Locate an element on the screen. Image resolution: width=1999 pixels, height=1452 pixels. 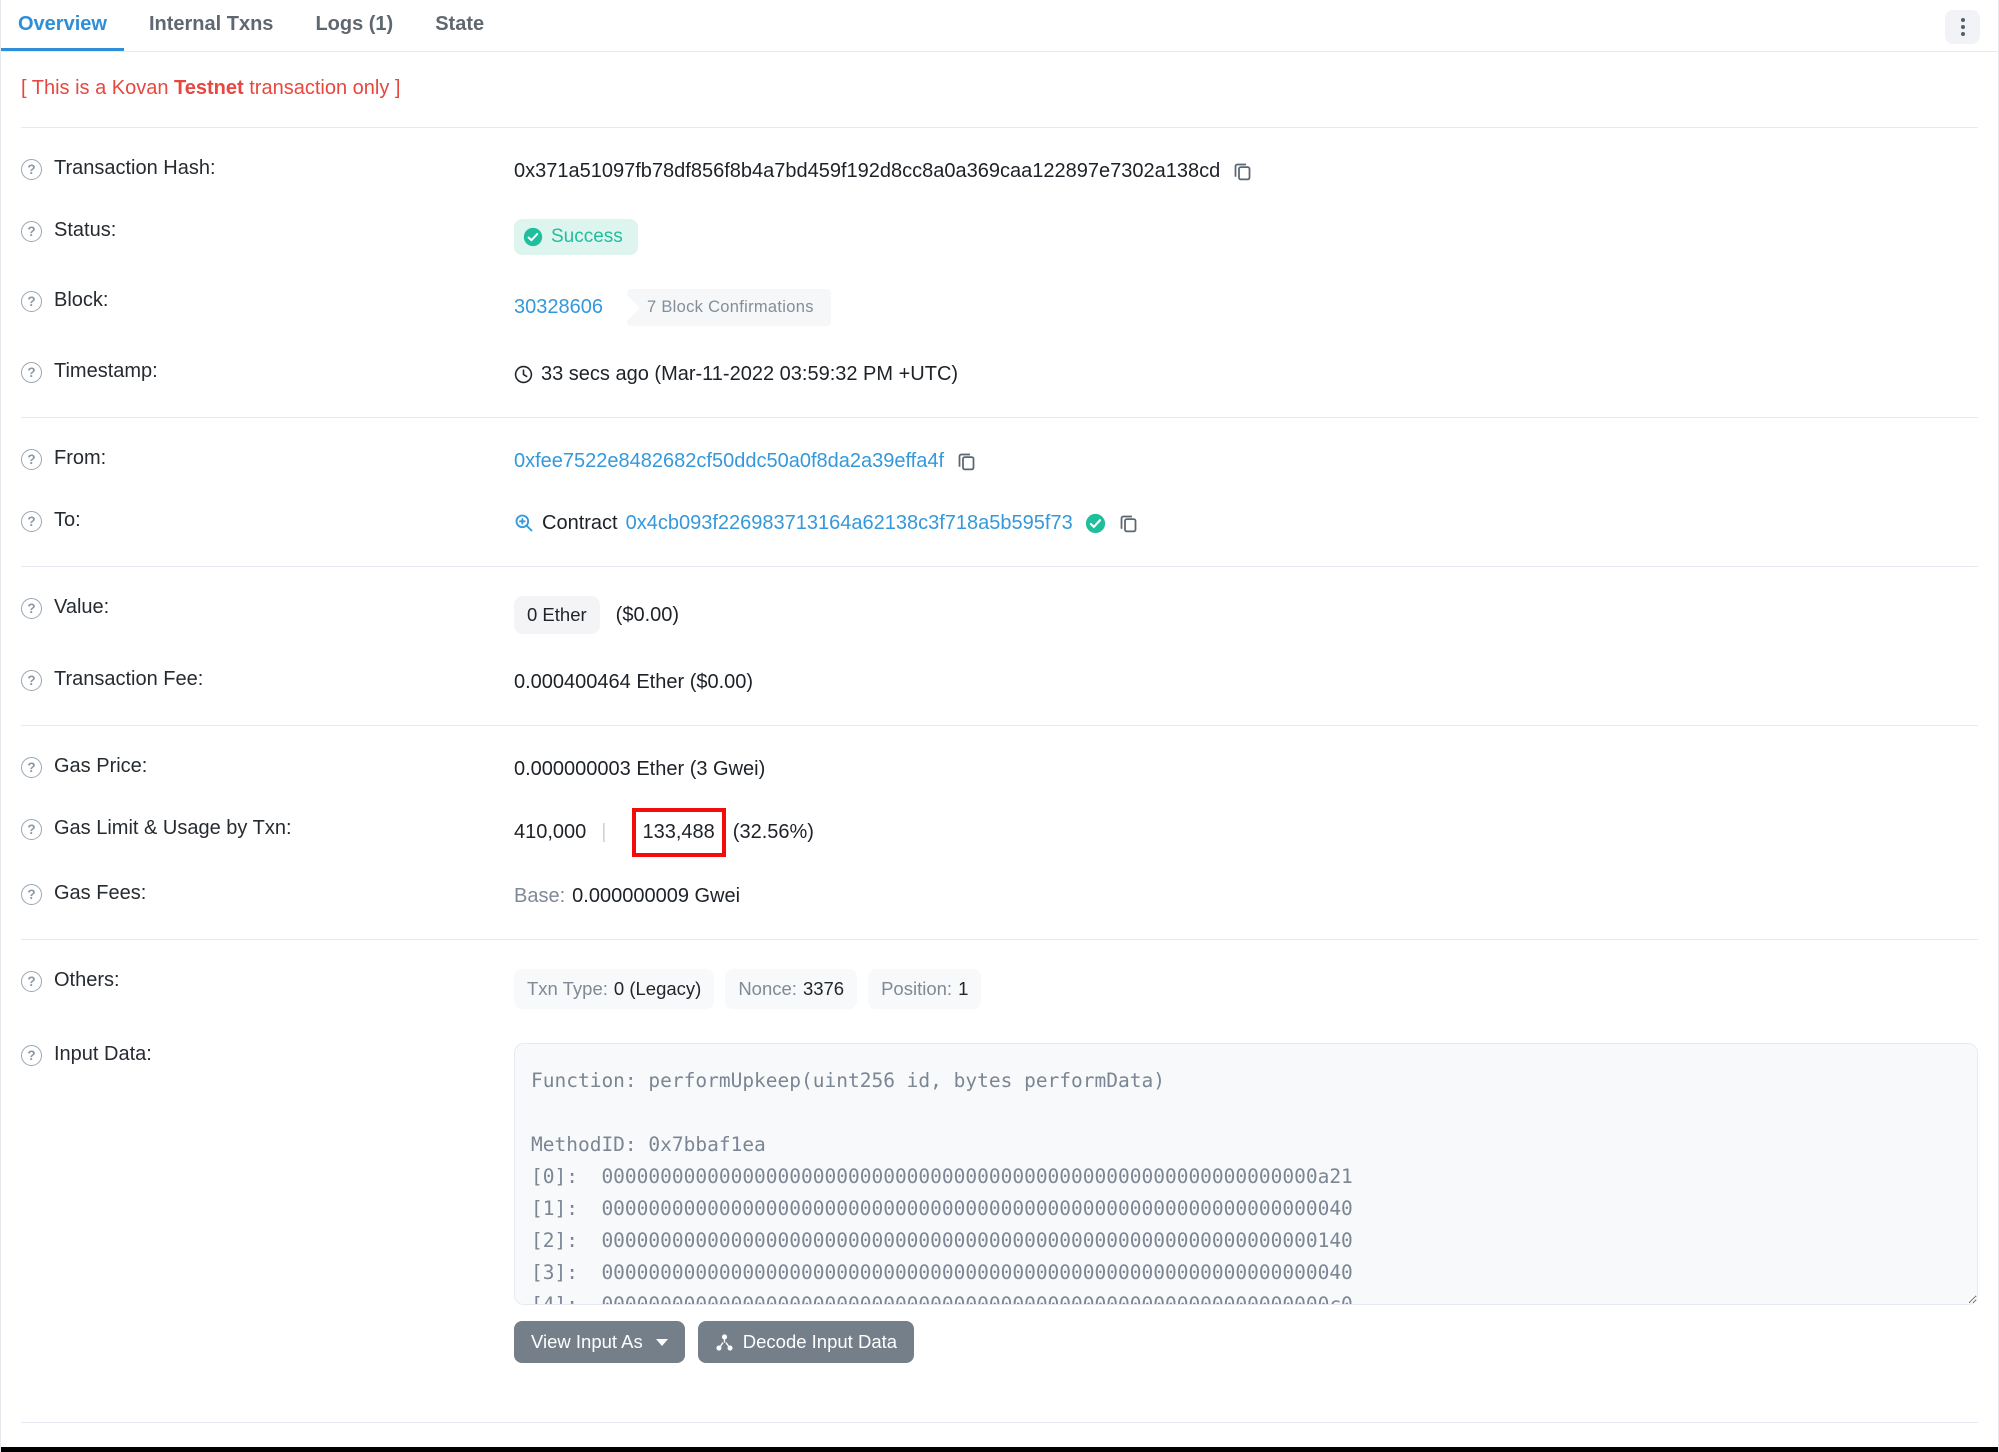
tab-overview: Overview is located at coordinates (62, 25).